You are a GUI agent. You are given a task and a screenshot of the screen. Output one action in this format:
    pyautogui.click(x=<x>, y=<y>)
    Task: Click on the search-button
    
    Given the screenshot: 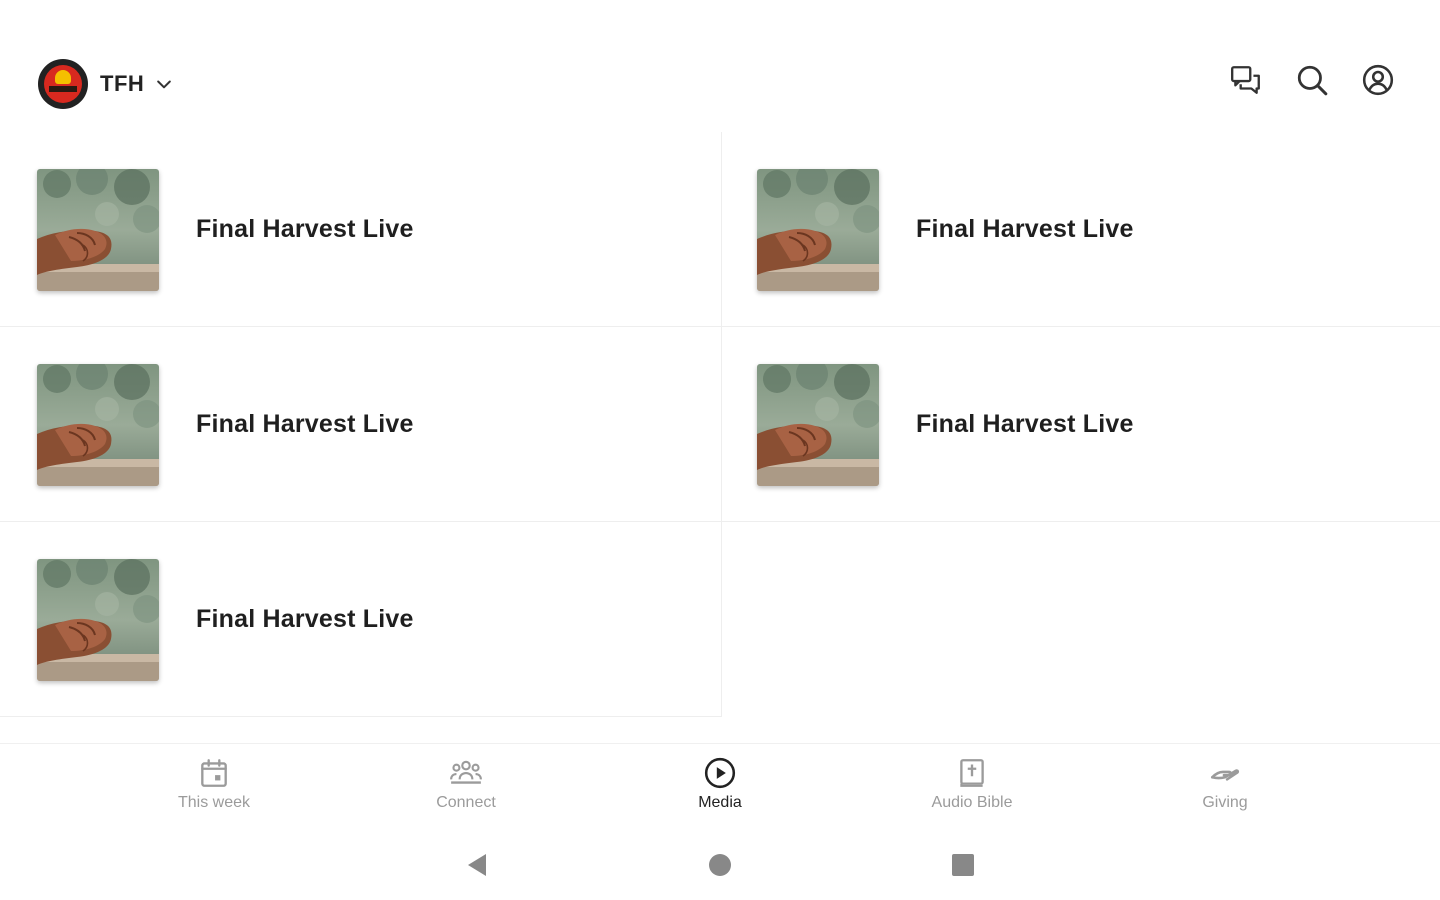 What is the action you would take?
    pyautogui.click(x=1312, y=80)
    